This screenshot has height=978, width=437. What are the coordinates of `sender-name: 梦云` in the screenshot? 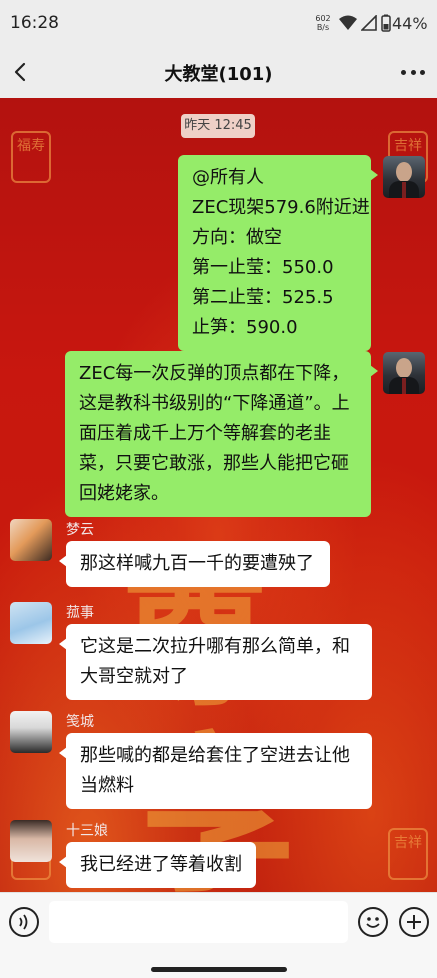 It's located at (80, 530).